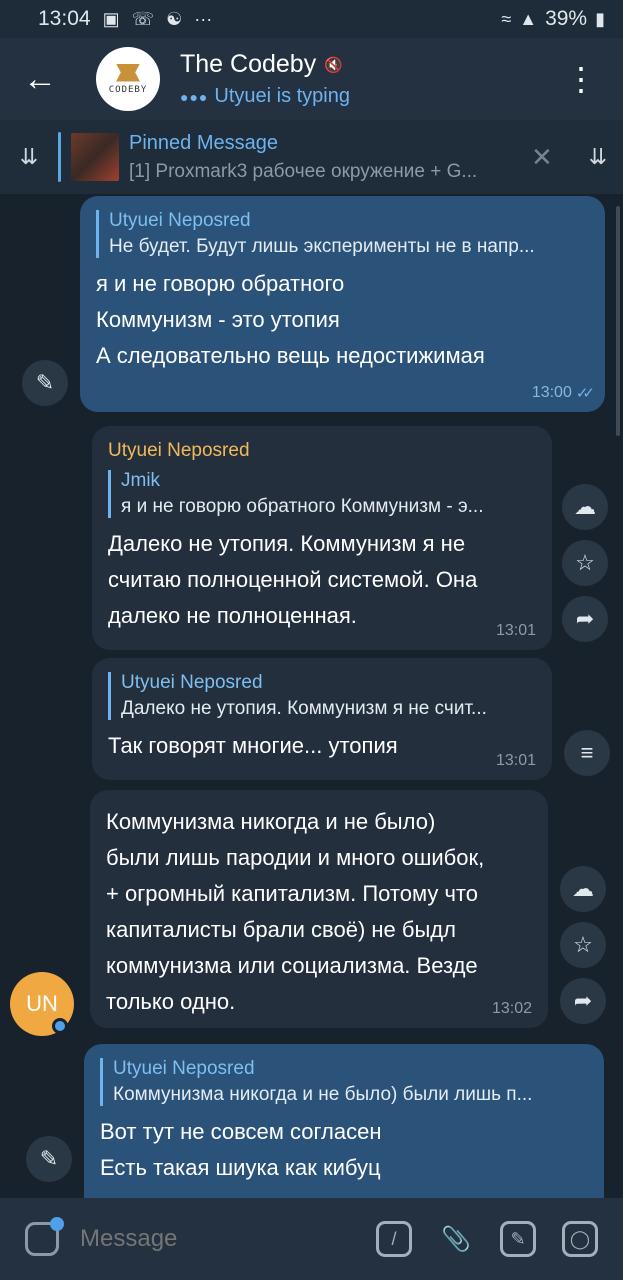 The height and width of the screenshot is (1280, 623). I want to click on battery-percent: 39%, so click(566, 18).